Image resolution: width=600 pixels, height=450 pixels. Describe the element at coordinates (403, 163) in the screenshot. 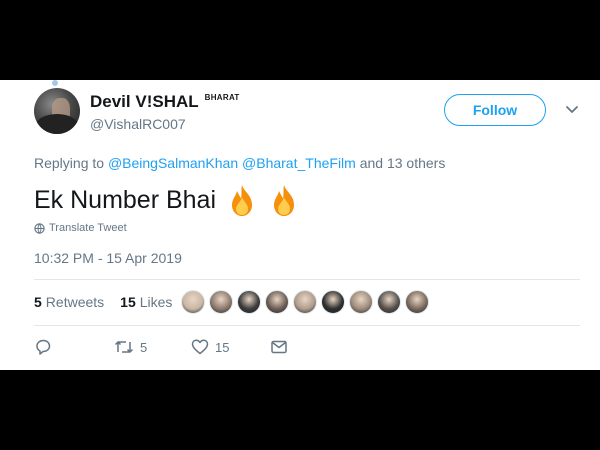

I see `others-link: and 13 others` at that location.